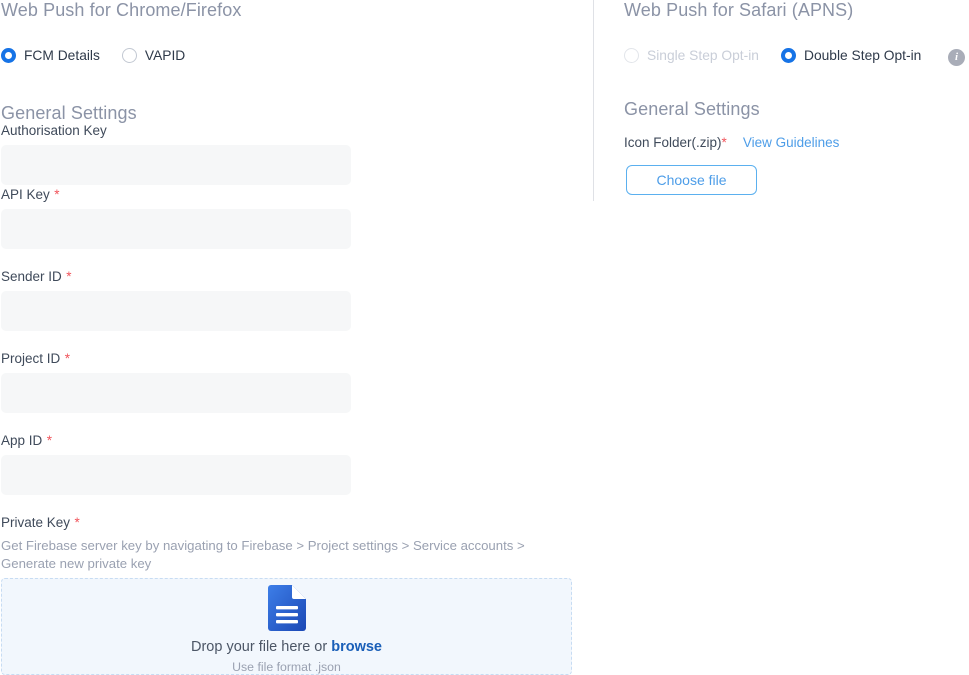 The image size is (969, 675). Describe the element at coordinates (62, 55) in the screenshot. I see `radio-label-fcm-details: FCM Details` at that location.